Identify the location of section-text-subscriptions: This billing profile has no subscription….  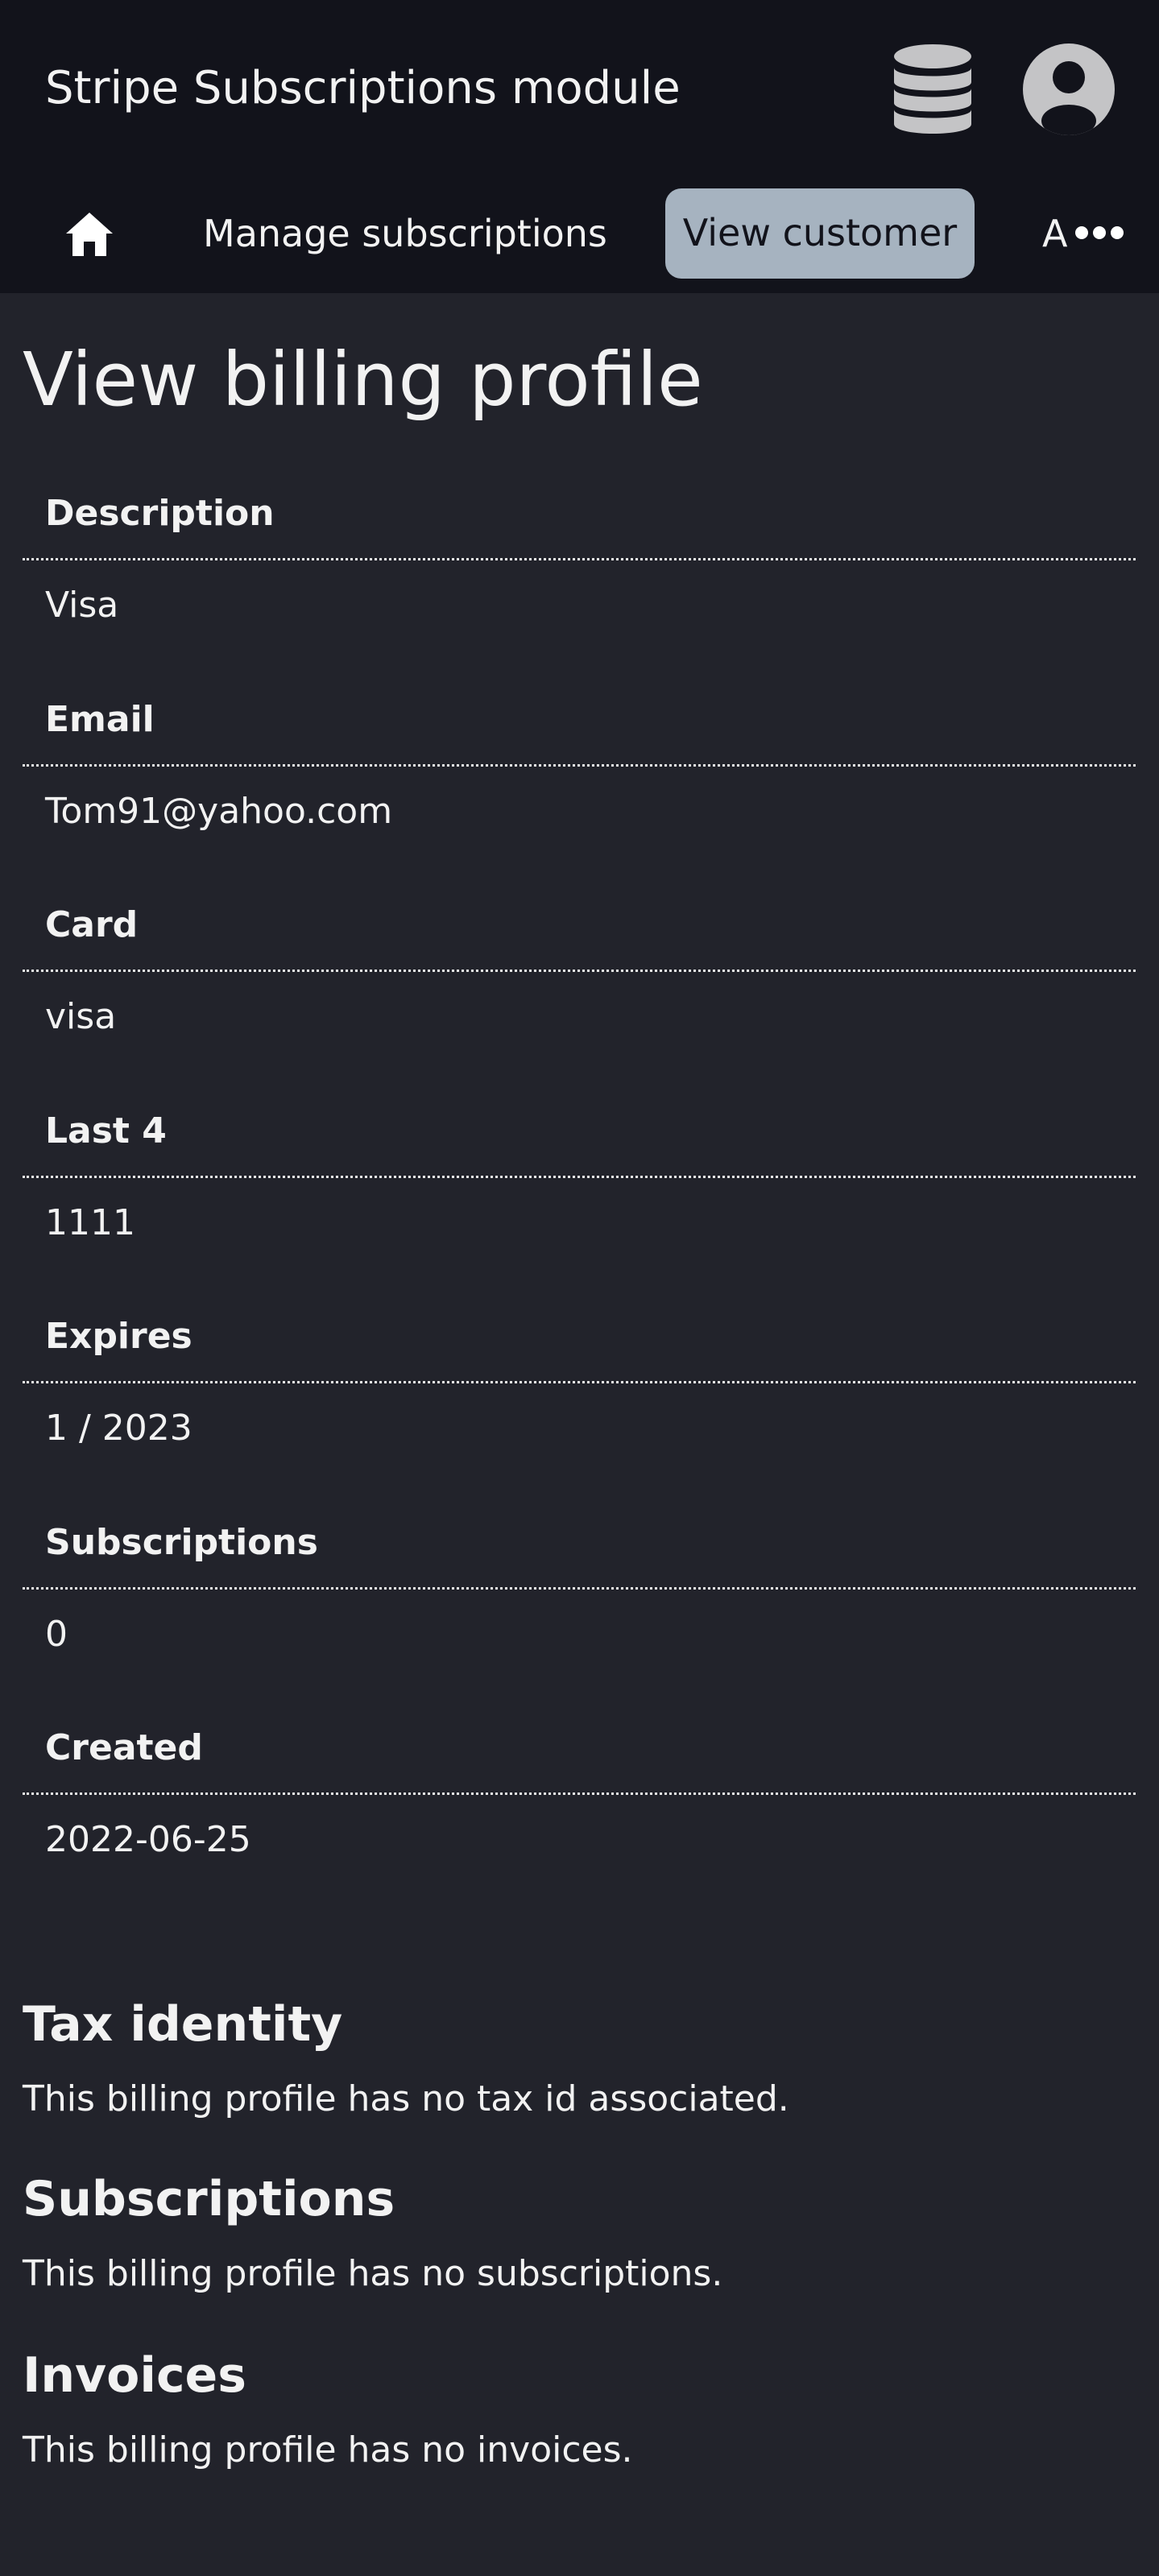
(373, 2273).